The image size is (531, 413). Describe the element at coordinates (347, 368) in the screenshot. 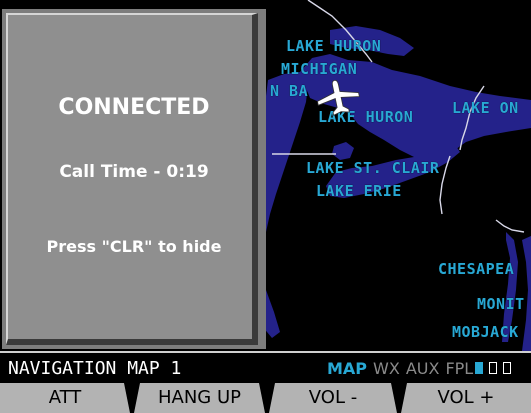

I see `page-group-map: MAP` at that location.